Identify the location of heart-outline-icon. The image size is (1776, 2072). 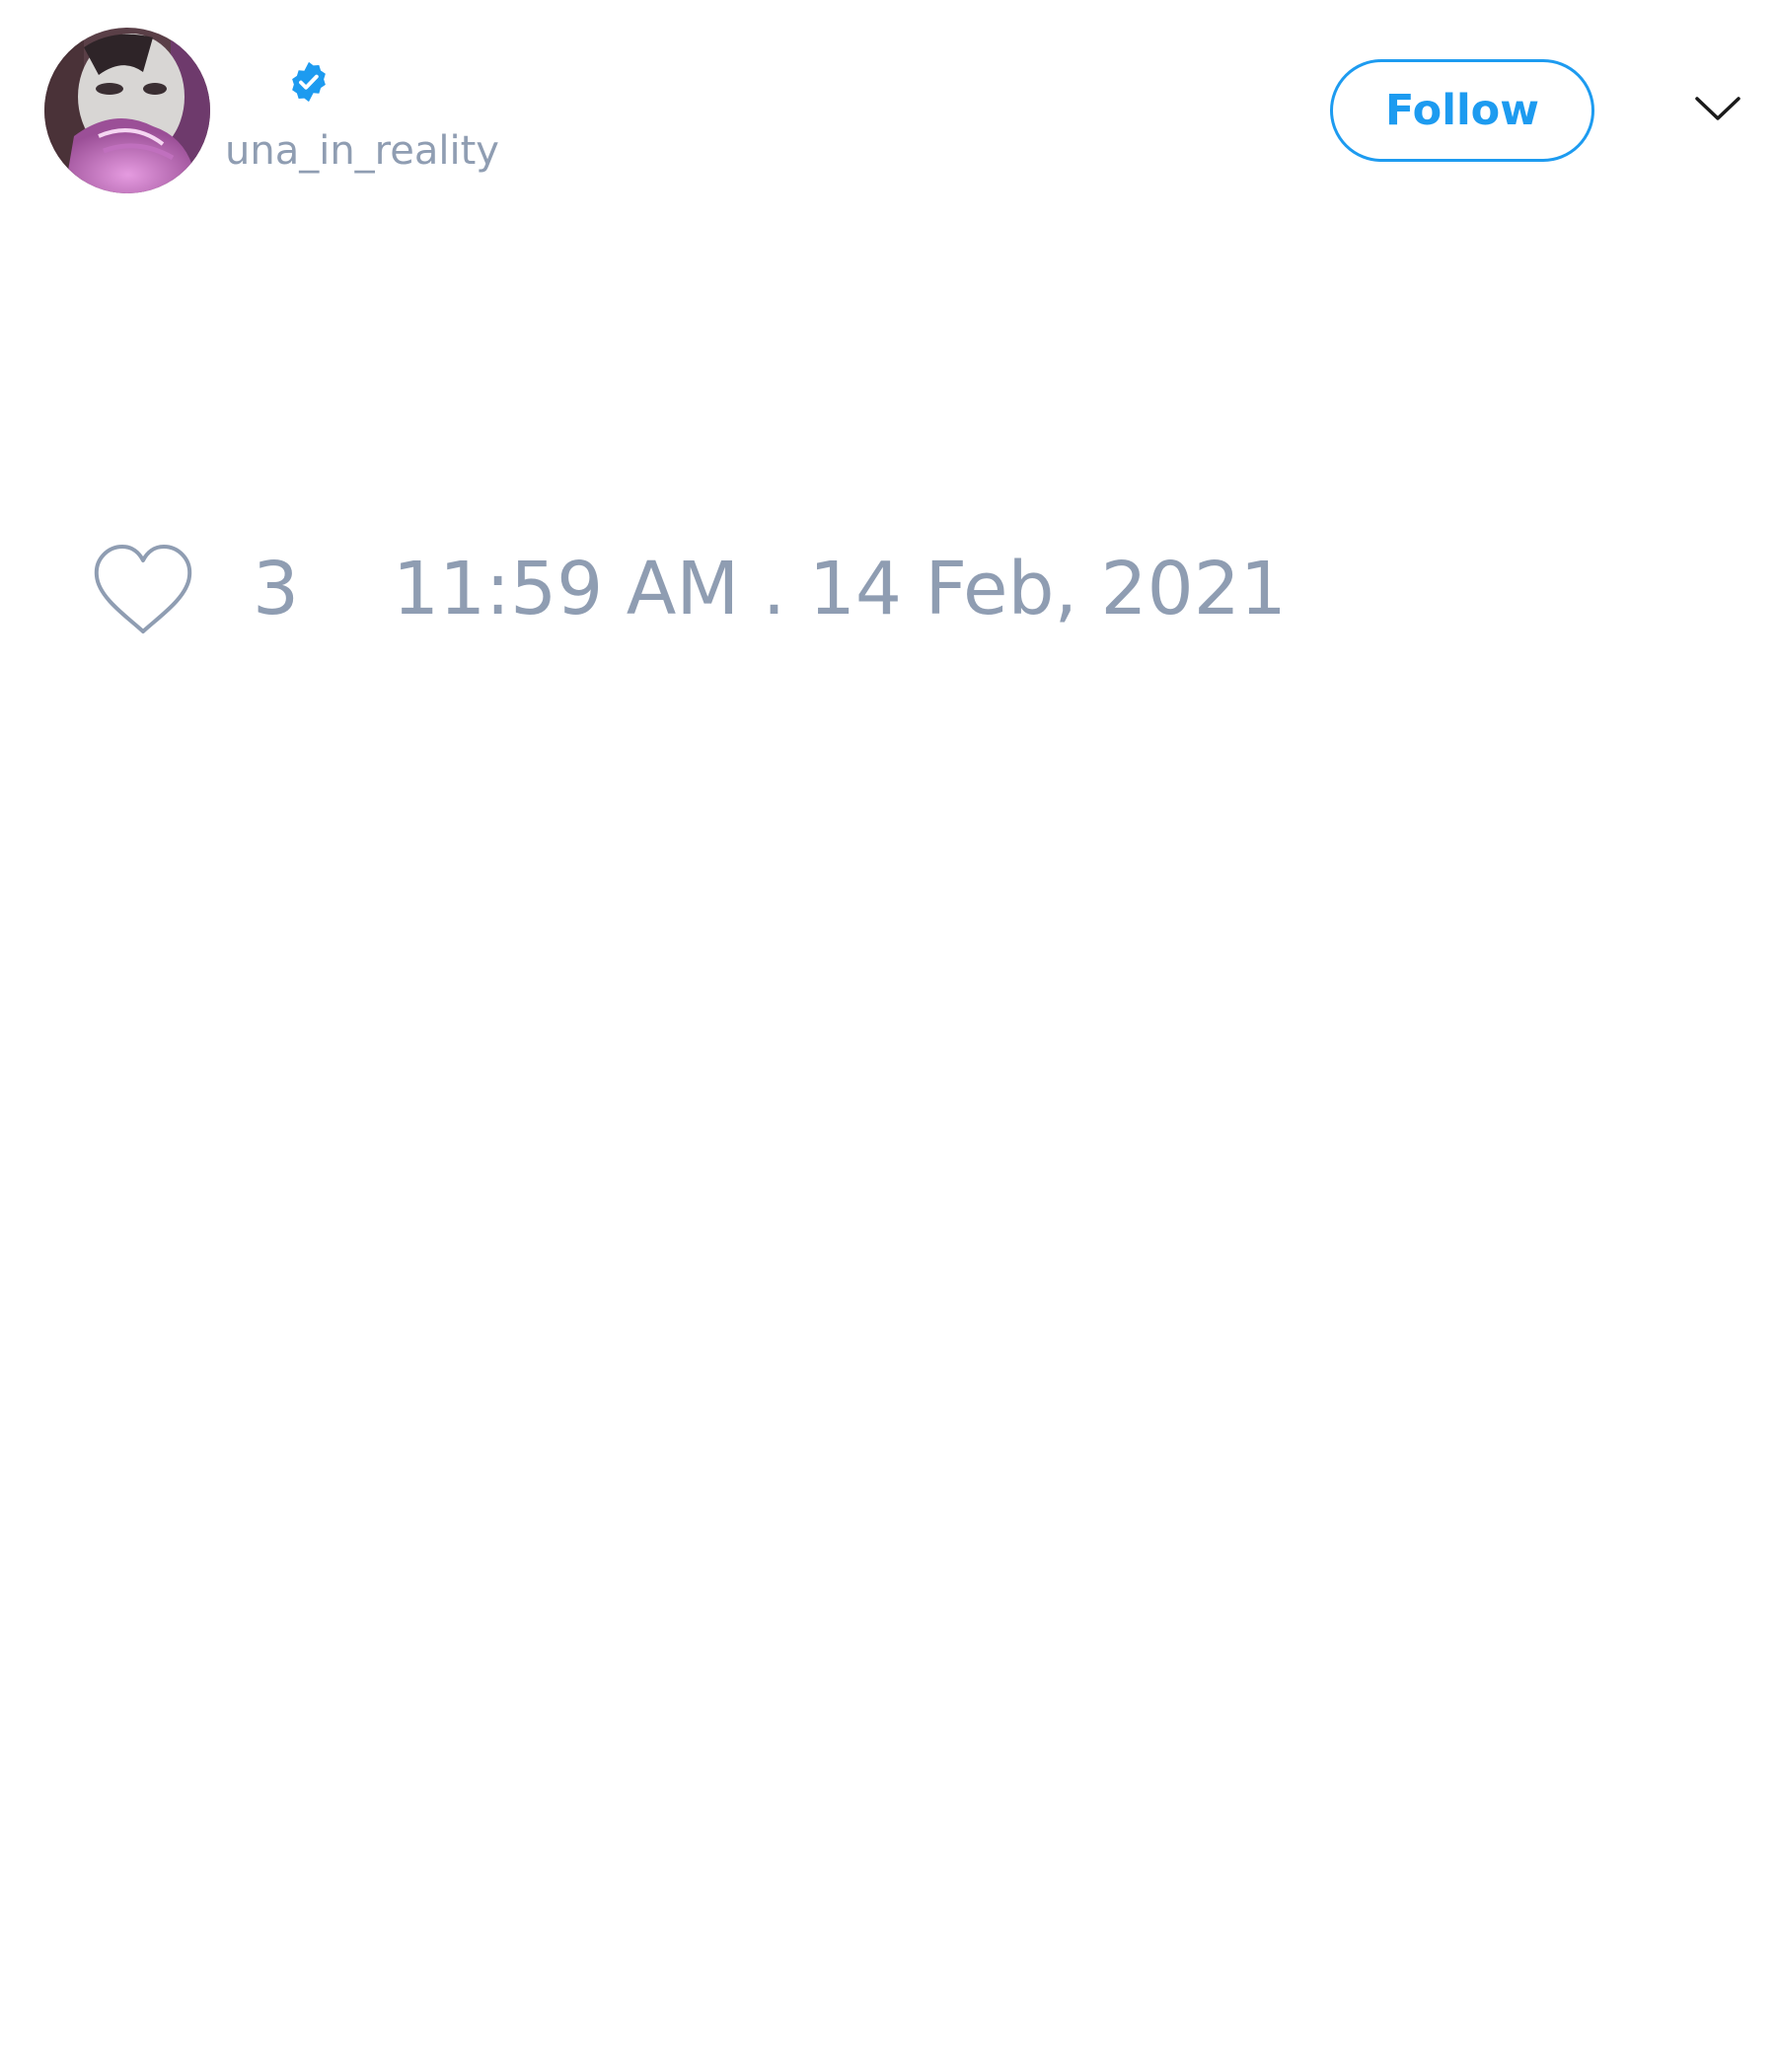
(143, 590).